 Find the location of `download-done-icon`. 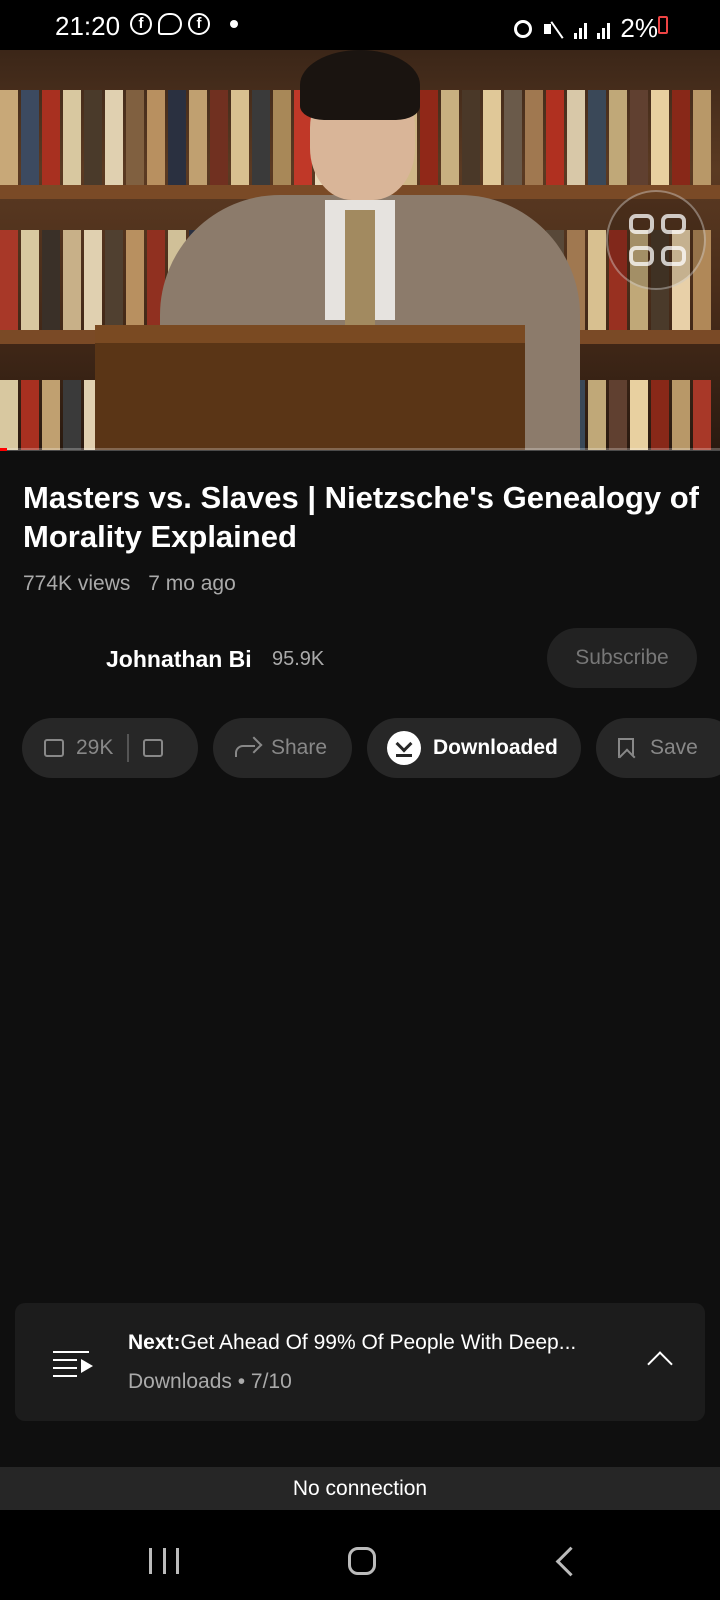

download-done-icon is located at coordinates (404, 748).